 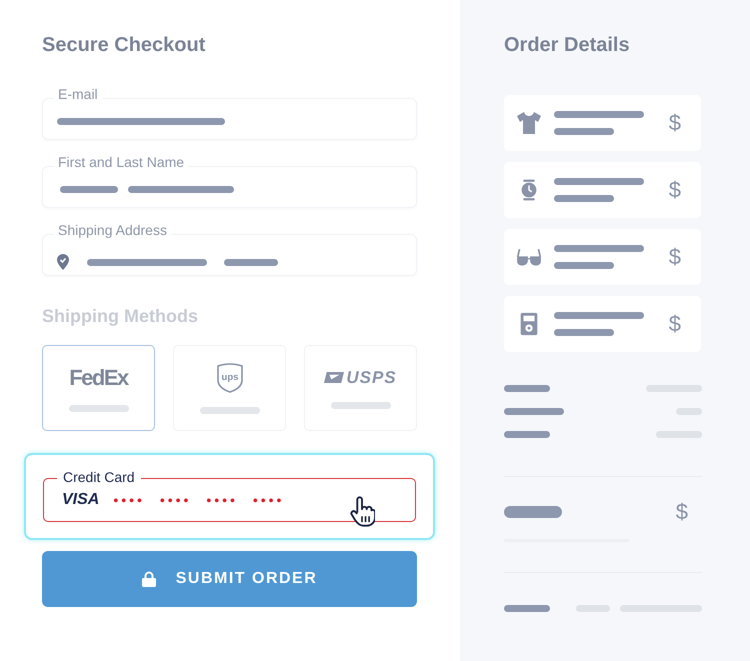 What do you see at coordinates (149, 579) in the screenshot?
I see `lock-icon` at bounding box center [149, 579].